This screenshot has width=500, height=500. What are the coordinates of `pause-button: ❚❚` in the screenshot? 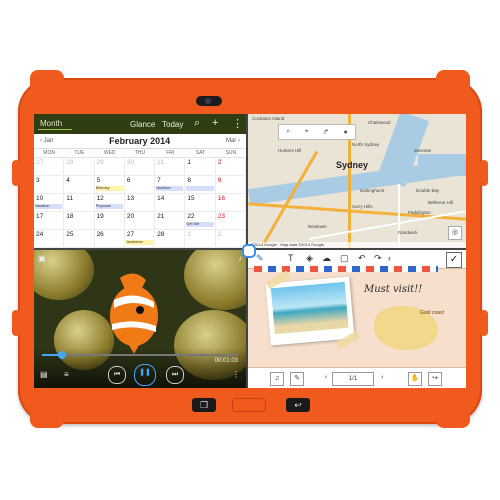 It's located at (145, 375).